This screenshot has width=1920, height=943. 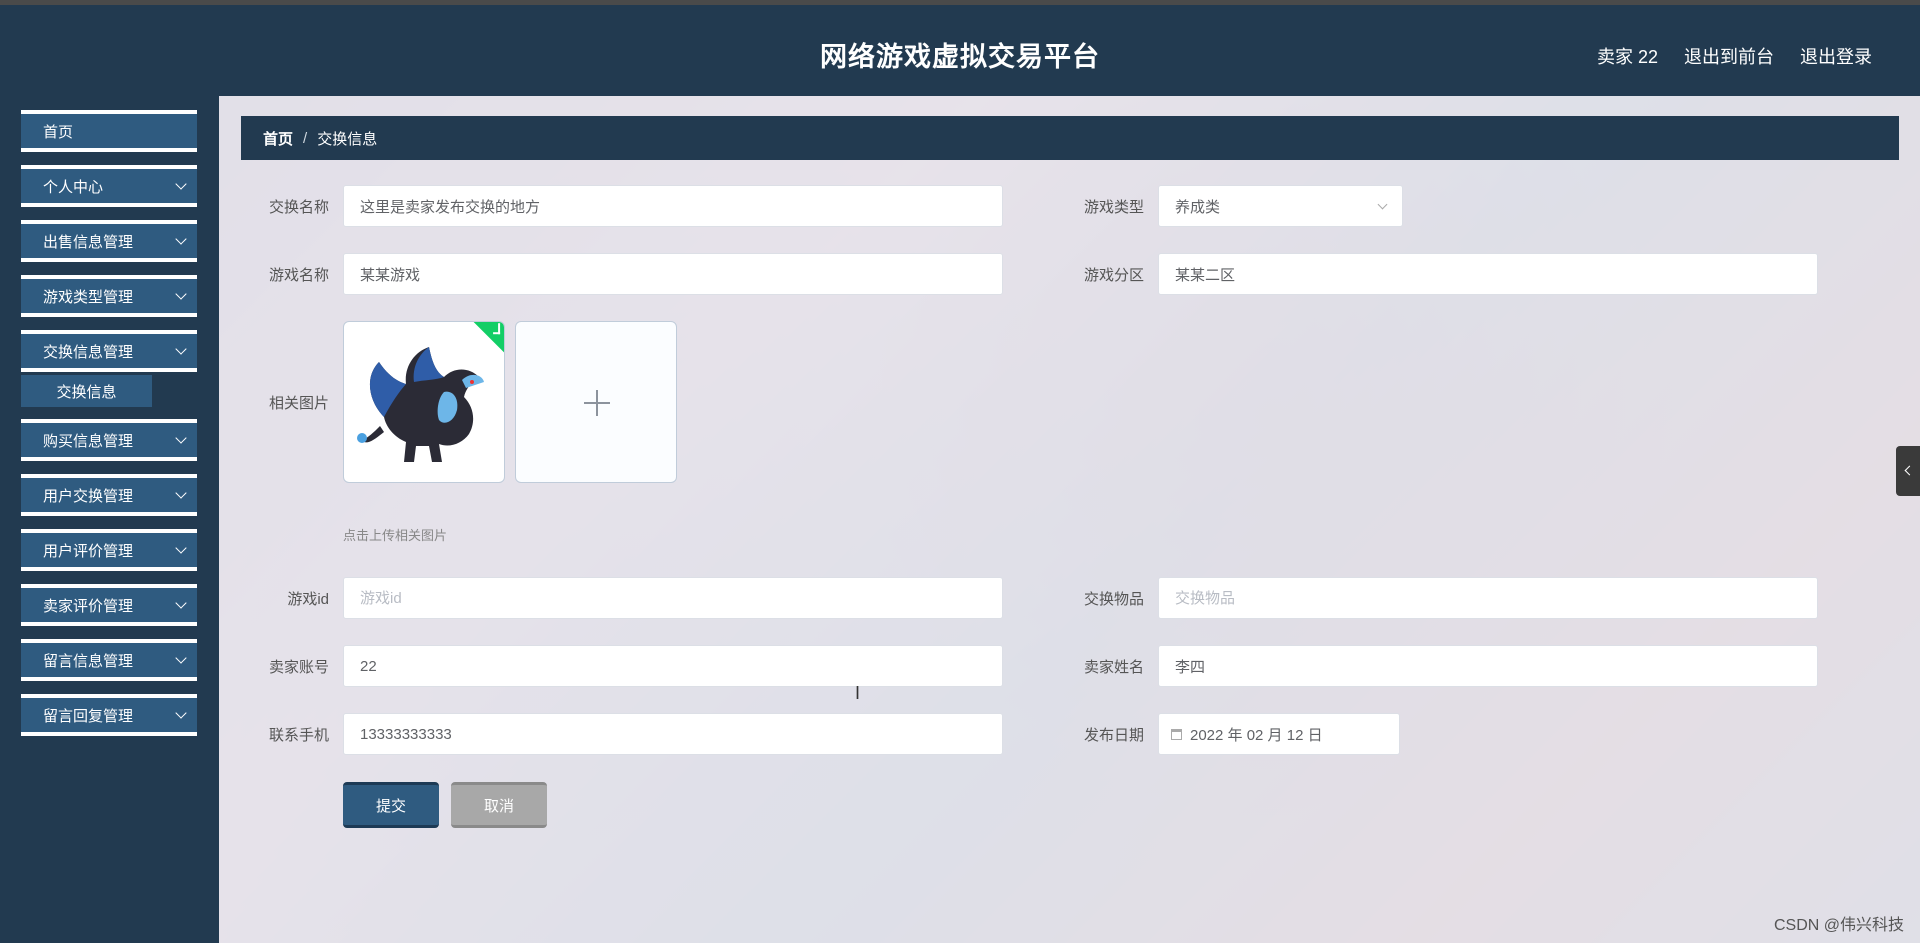 I want to click on sidebar-item-home: 首页, so click(x=109, y=131).